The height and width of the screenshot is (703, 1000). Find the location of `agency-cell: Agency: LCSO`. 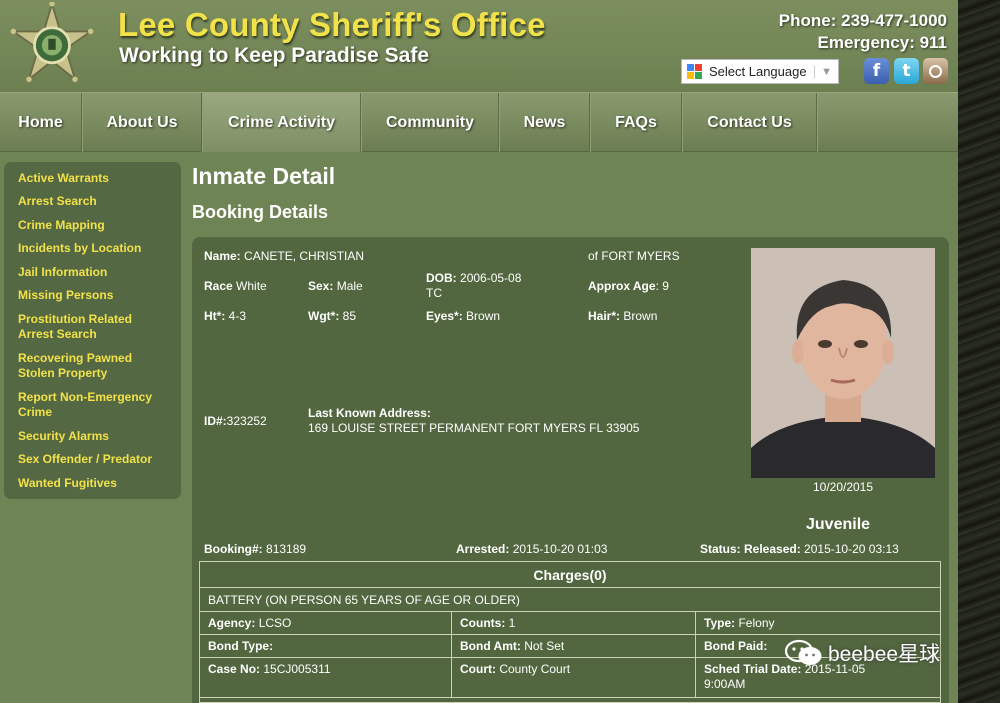

agency-cell: Agency: LCSO is located at coordinates (326, 623).